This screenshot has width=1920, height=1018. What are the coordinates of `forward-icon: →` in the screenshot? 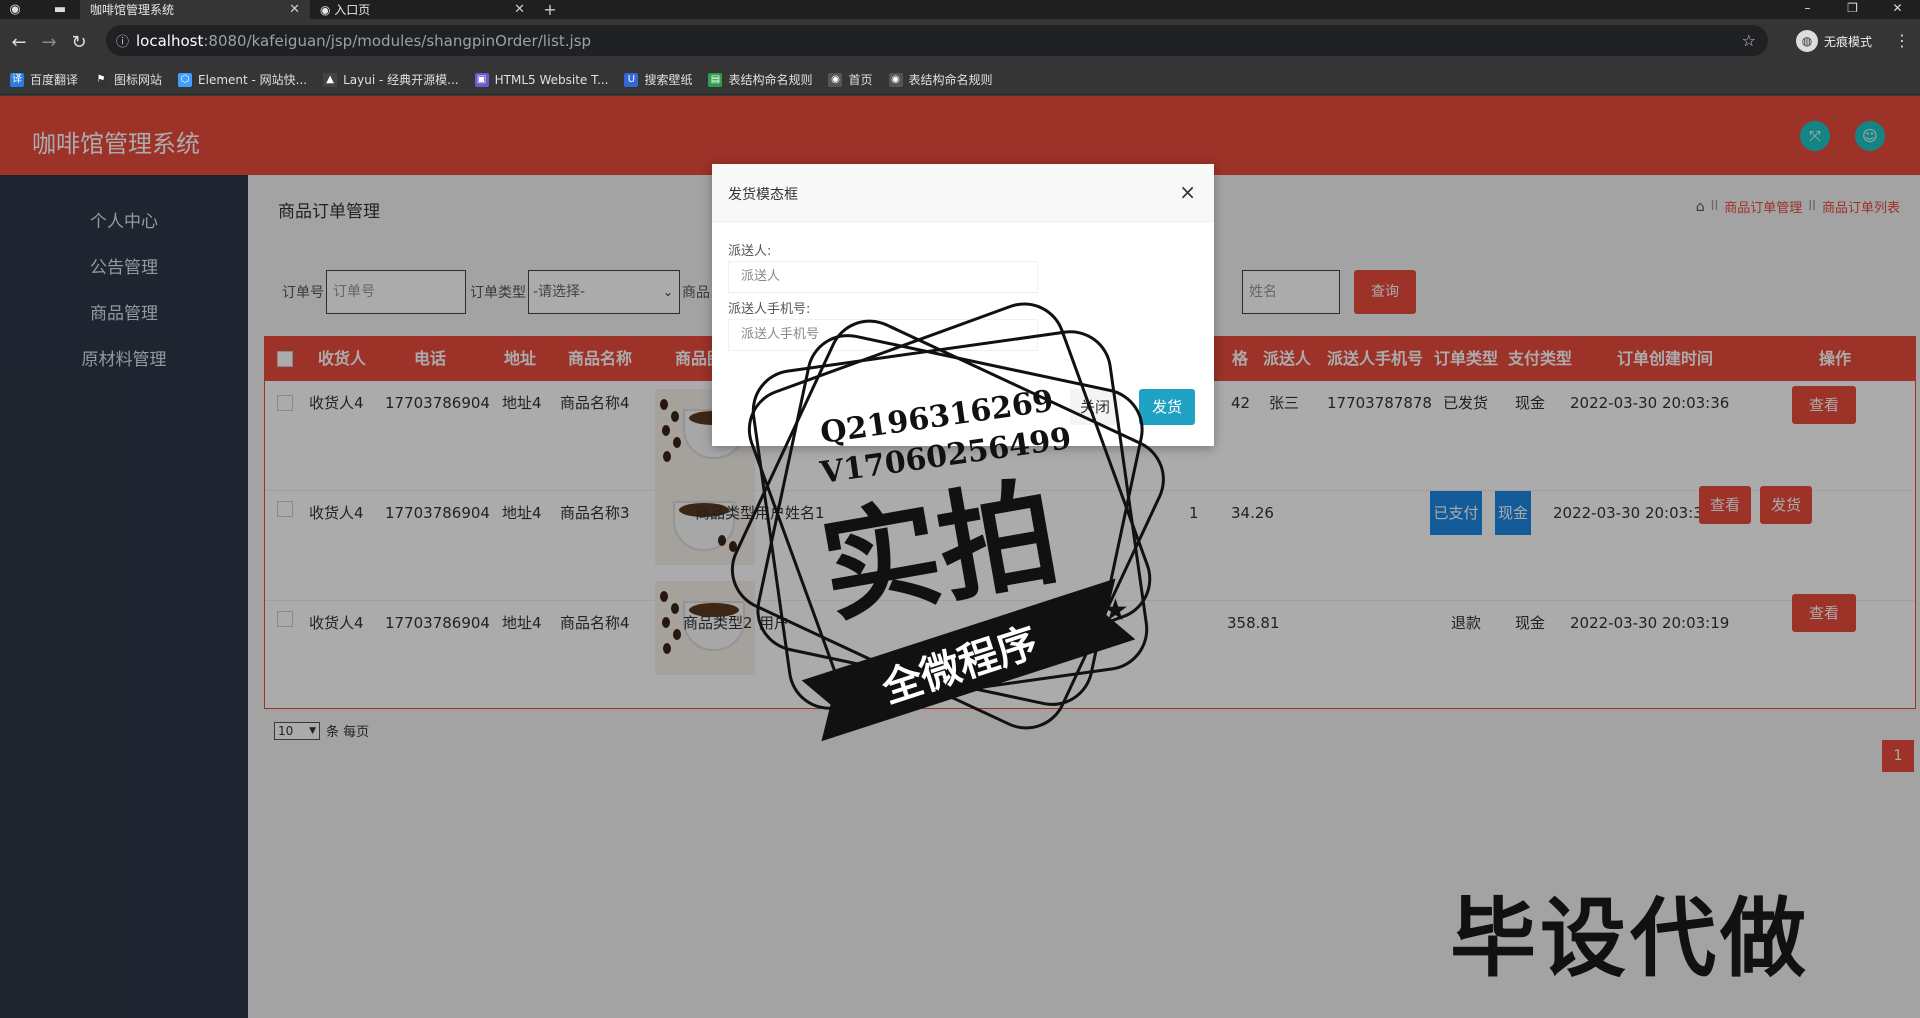 It's located at (49, 42).